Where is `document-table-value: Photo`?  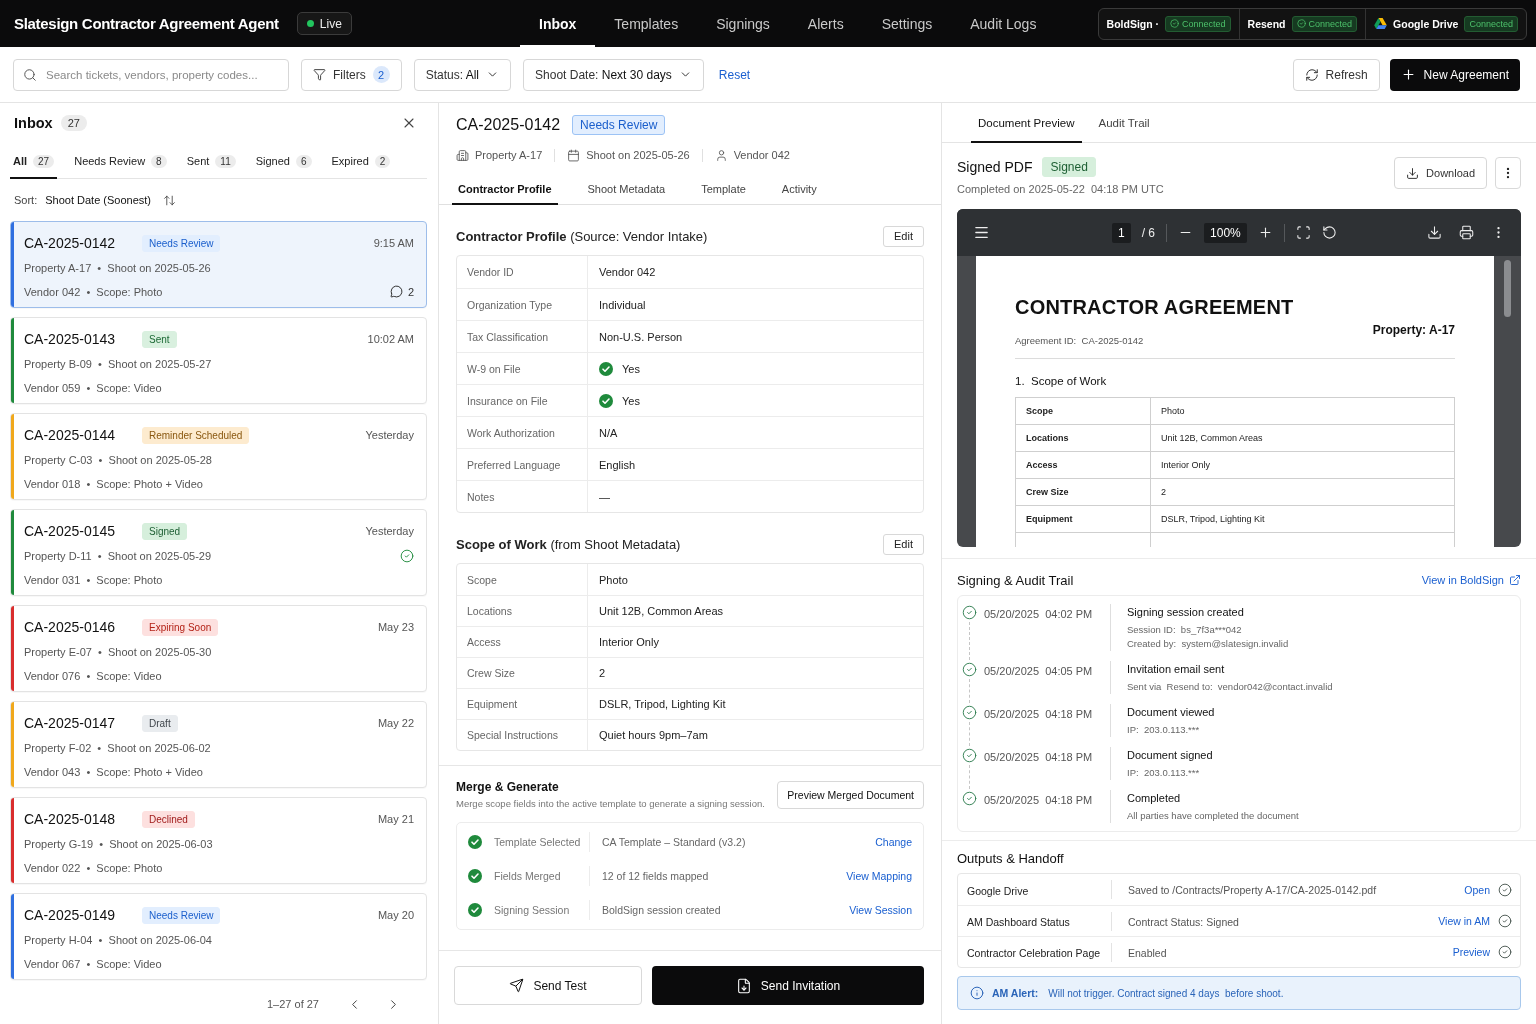
document-table-value: Photo is located at coordinates (1173, 411).